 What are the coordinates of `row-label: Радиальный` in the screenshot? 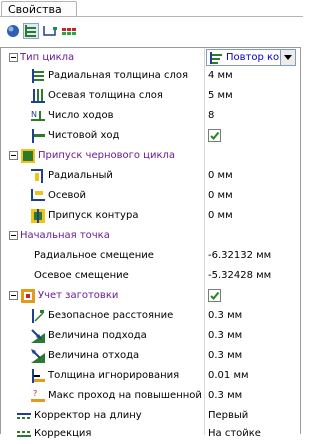 It's located at (80, 175).